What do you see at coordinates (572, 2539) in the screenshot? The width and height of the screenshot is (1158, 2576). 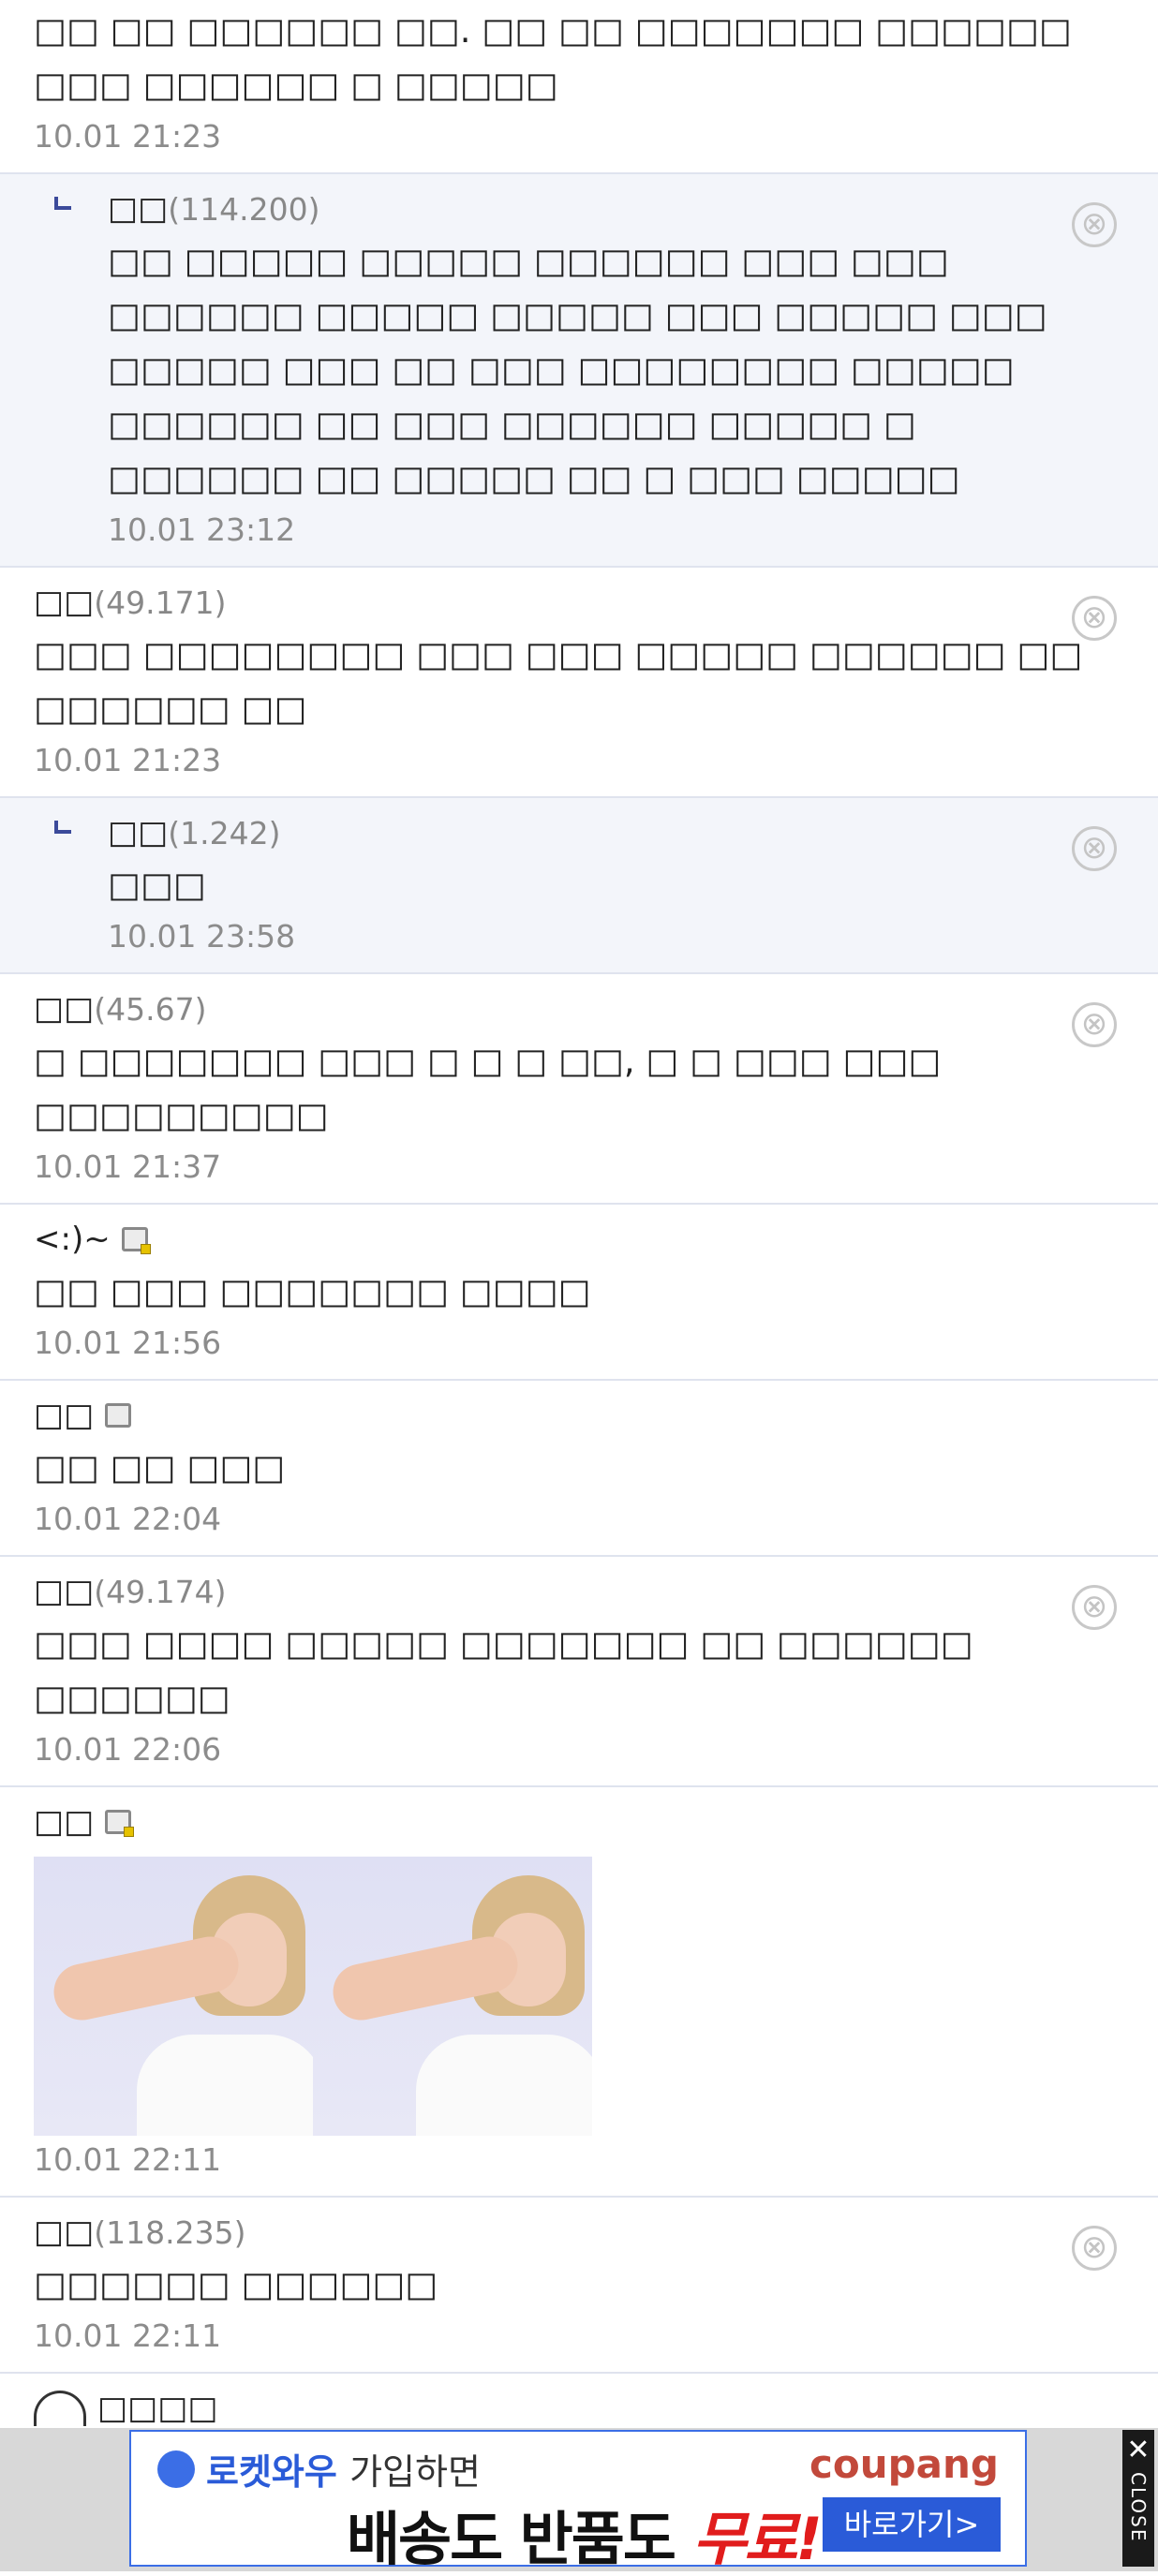 I see `ad-main-3: 반품` at bounding box center [572, 2539].